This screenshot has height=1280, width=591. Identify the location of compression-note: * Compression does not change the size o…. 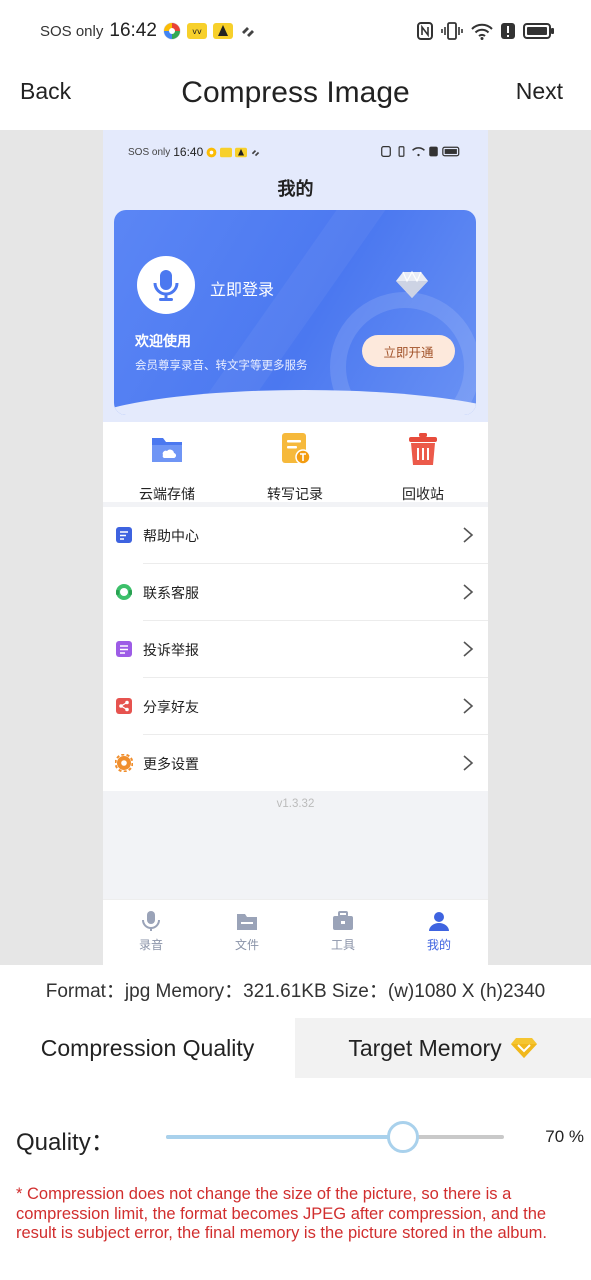
(281, 1213).